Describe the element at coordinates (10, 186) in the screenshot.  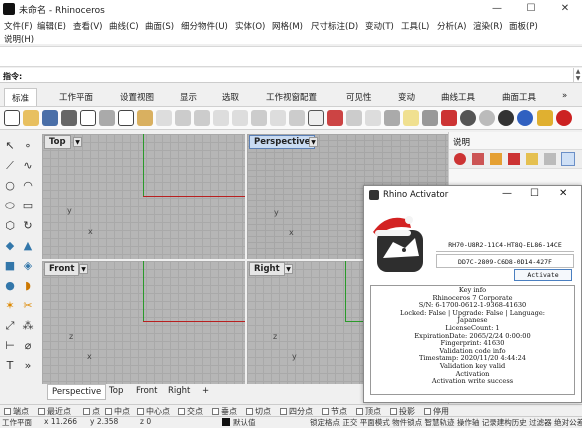
I see `circle-icon: ○` at that location.